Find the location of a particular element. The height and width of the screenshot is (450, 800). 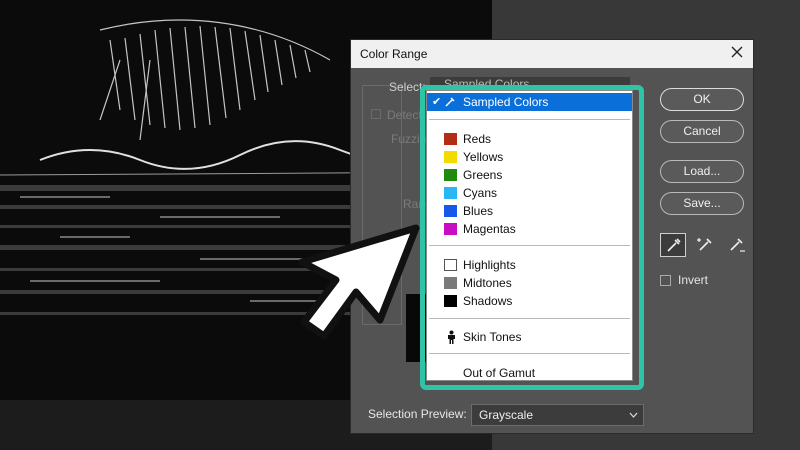

chevron-down-icon is located at coordinates (633, 415).